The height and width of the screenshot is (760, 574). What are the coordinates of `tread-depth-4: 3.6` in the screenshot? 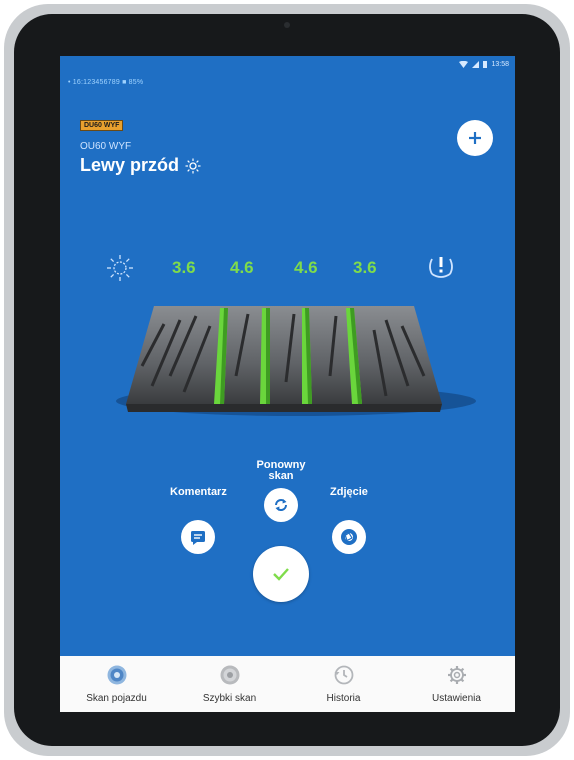 It's located at (365, 267).